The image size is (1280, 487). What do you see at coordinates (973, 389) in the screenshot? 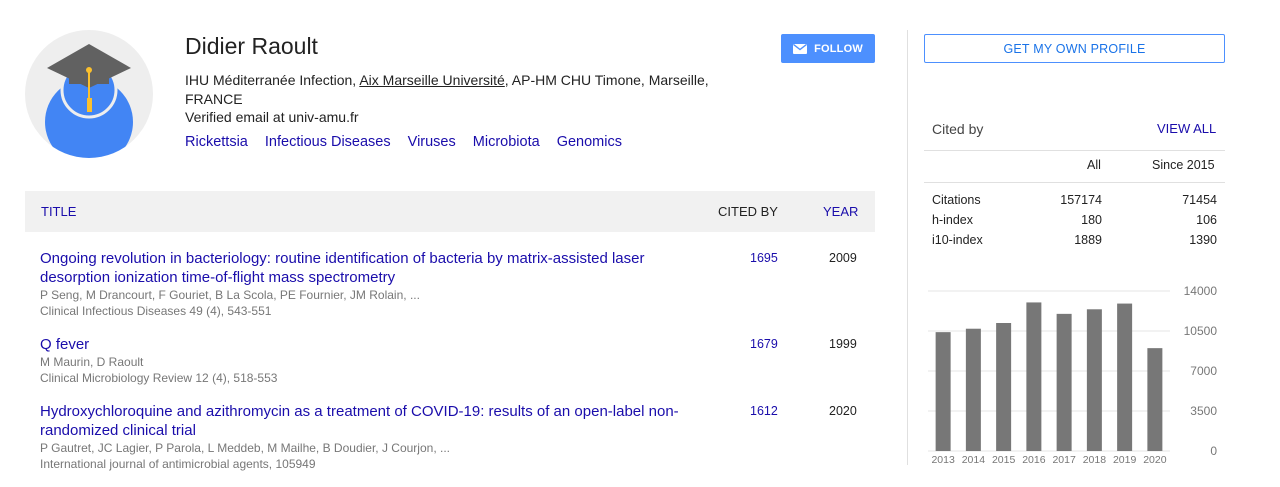
I see `citation-bar-2014` at bounding box center [973, 389].